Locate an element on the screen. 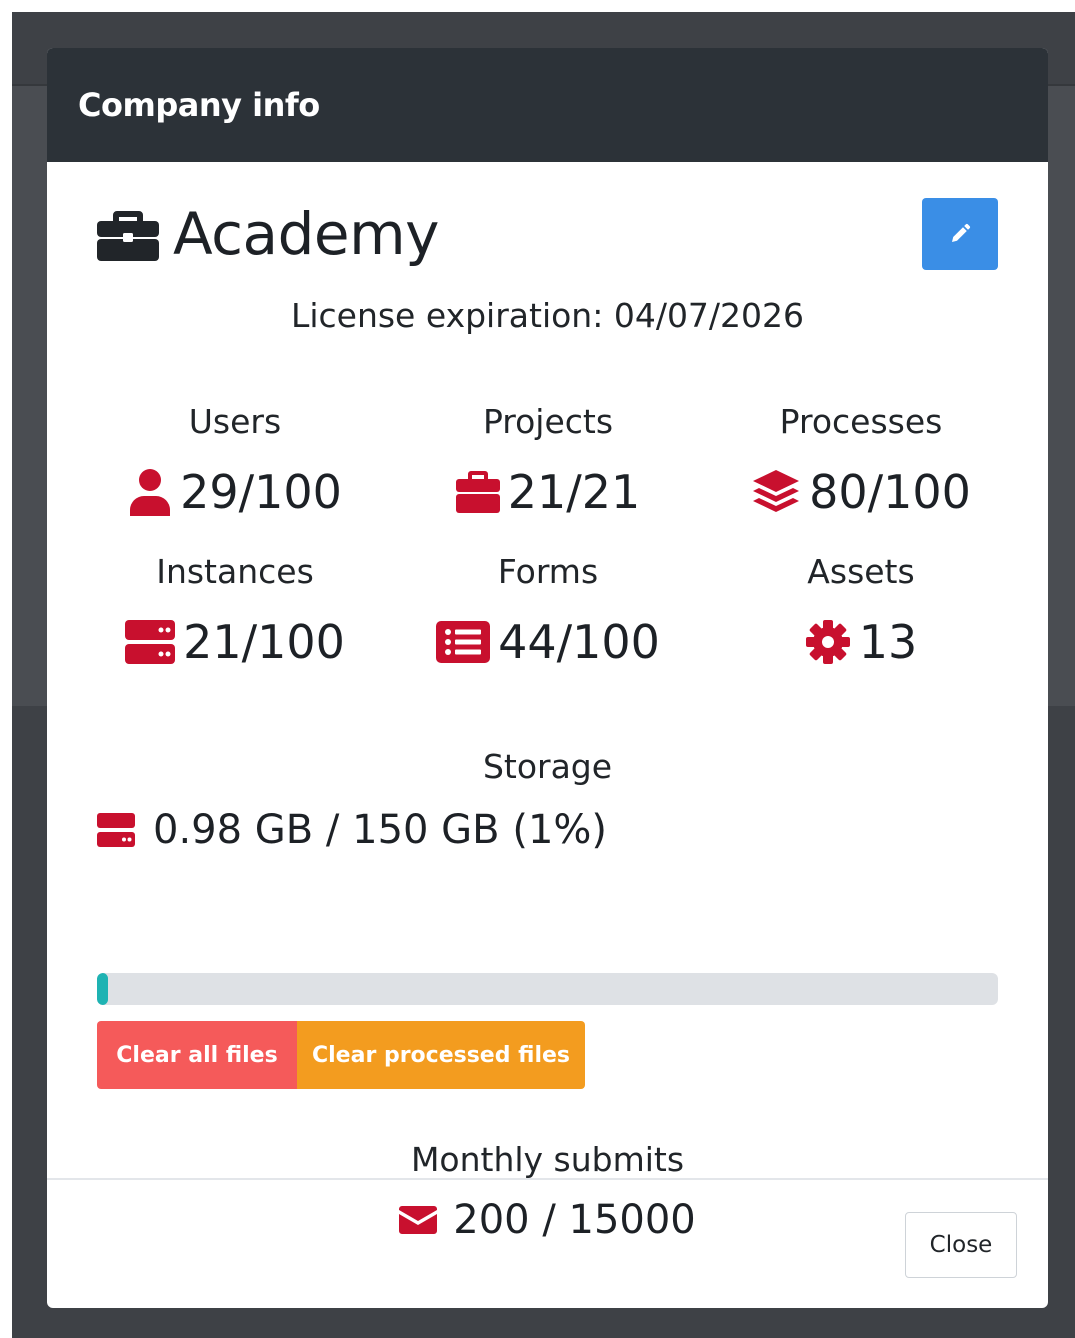 This screenshot has height=1338, width=1075. modal-header: Company info is located at coordinates (547, 105).